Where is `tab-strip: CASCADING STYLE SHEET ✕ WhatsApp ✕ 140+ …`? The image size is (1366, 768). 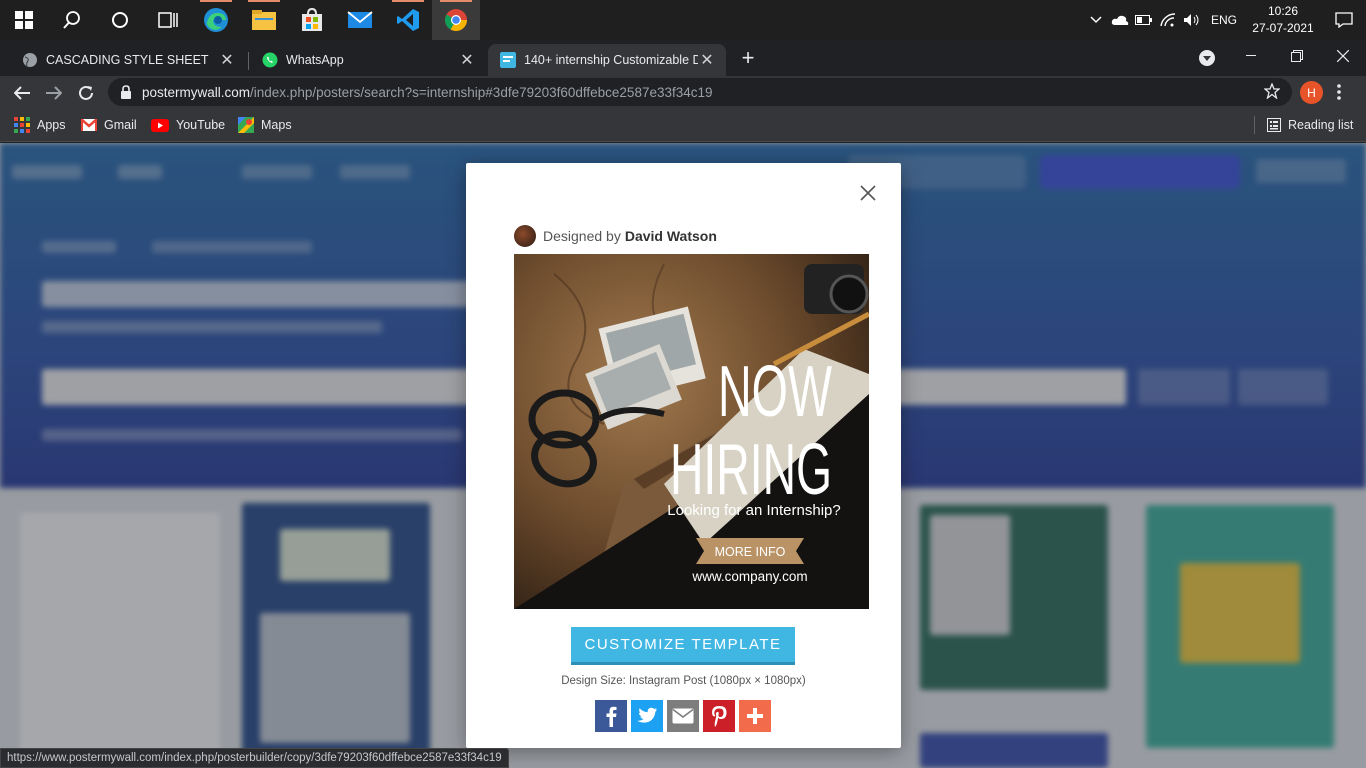 tab-strip: CASCADING STYLE SHEET ✕ WhatsApp ✕ 140+ … is located at coordinates (683, 58).